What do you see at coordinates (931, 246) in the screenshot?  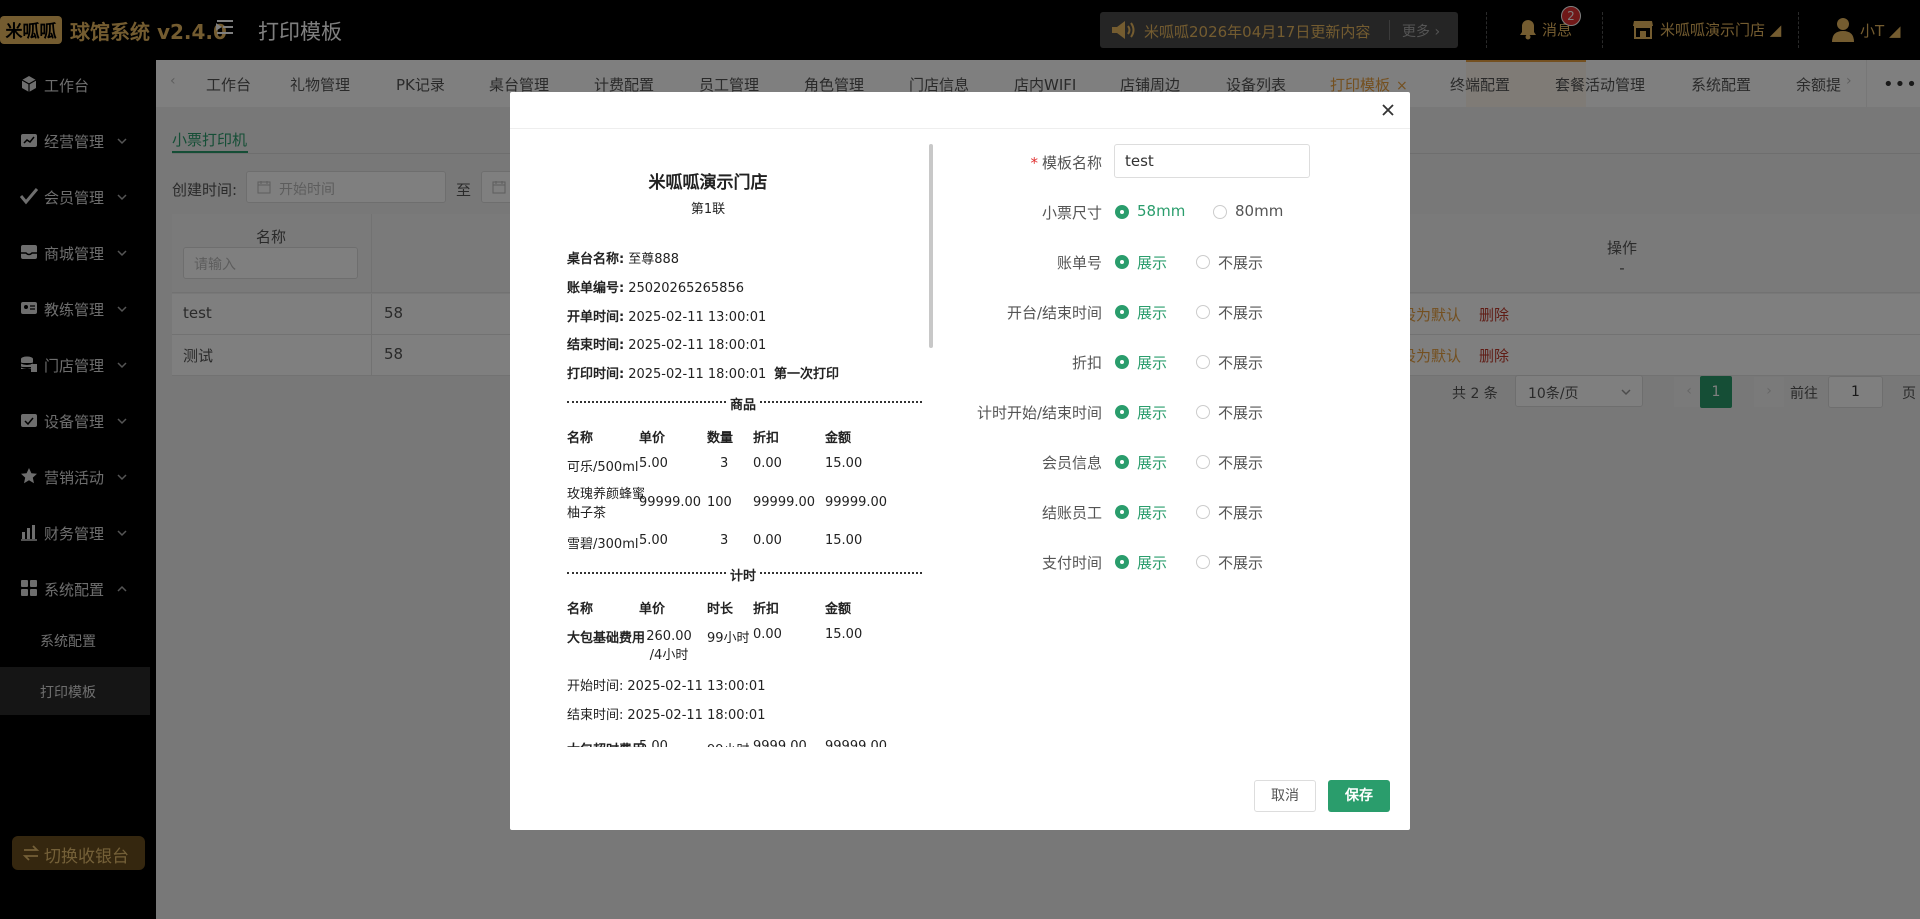 I see `receipt-scrollbar` at bounding box center [931, 246].